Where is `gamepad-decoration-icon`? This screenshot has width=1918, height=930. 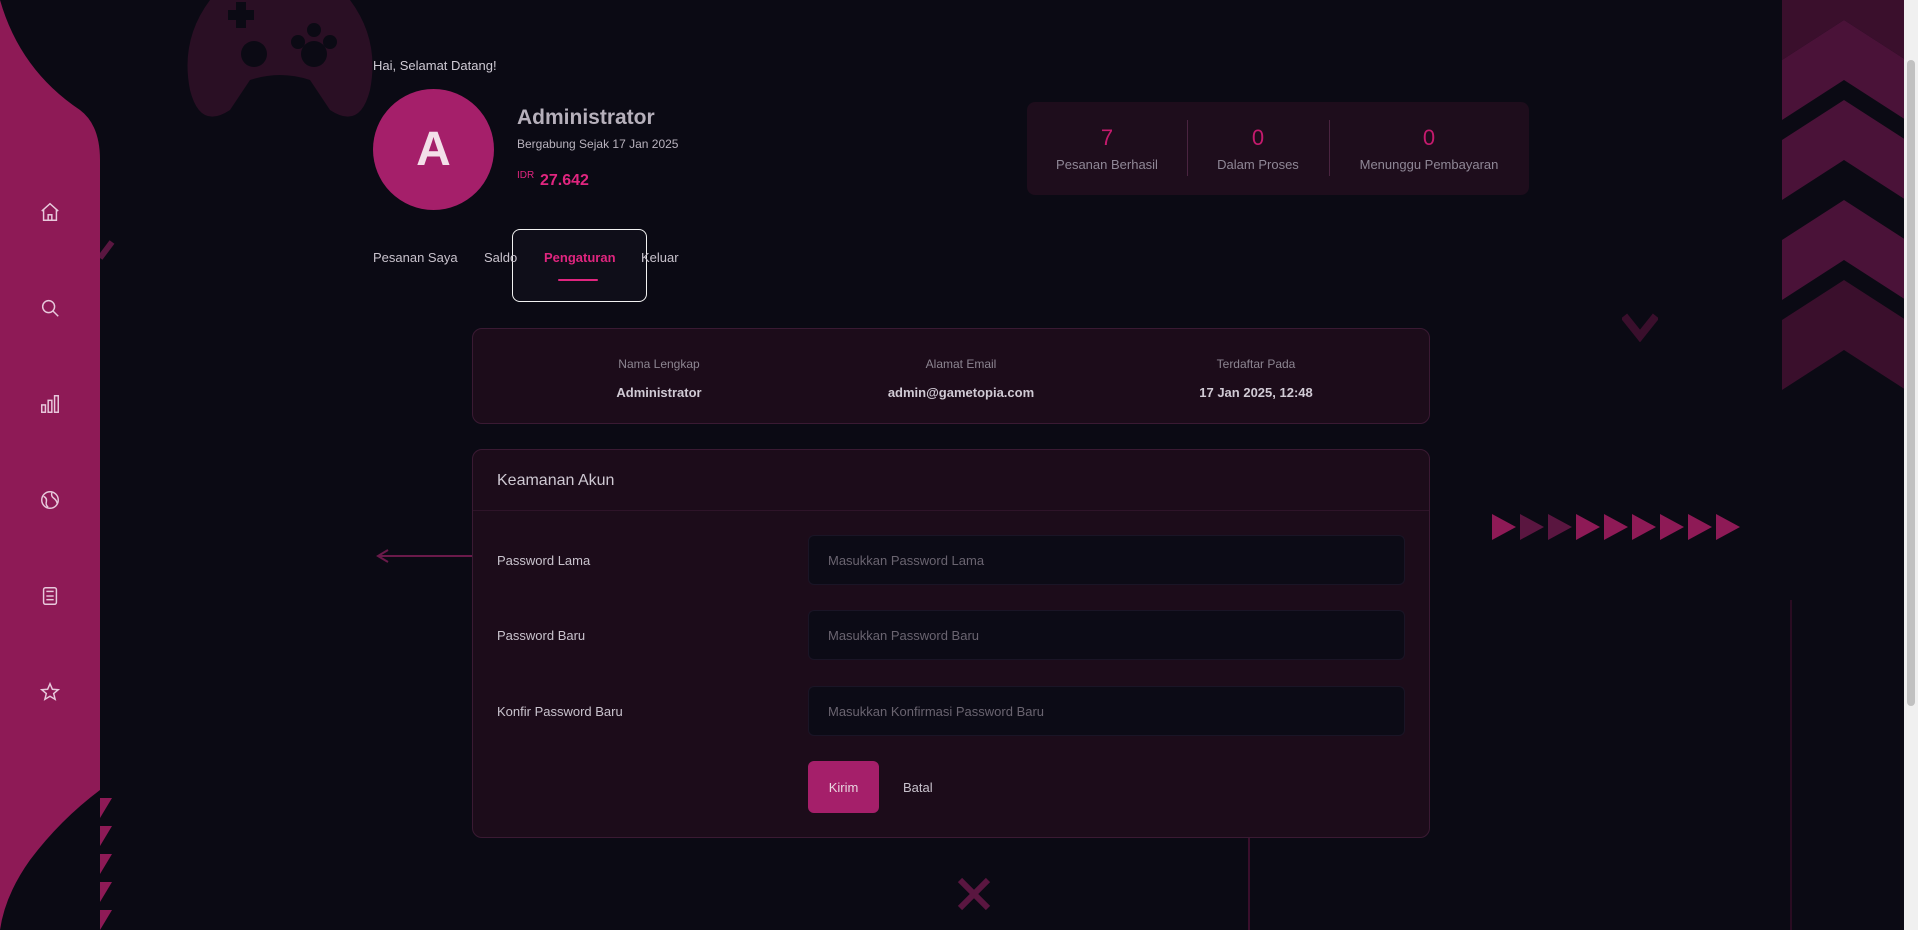
gamepad-decoration-icon is located at coordinates (280, 58).